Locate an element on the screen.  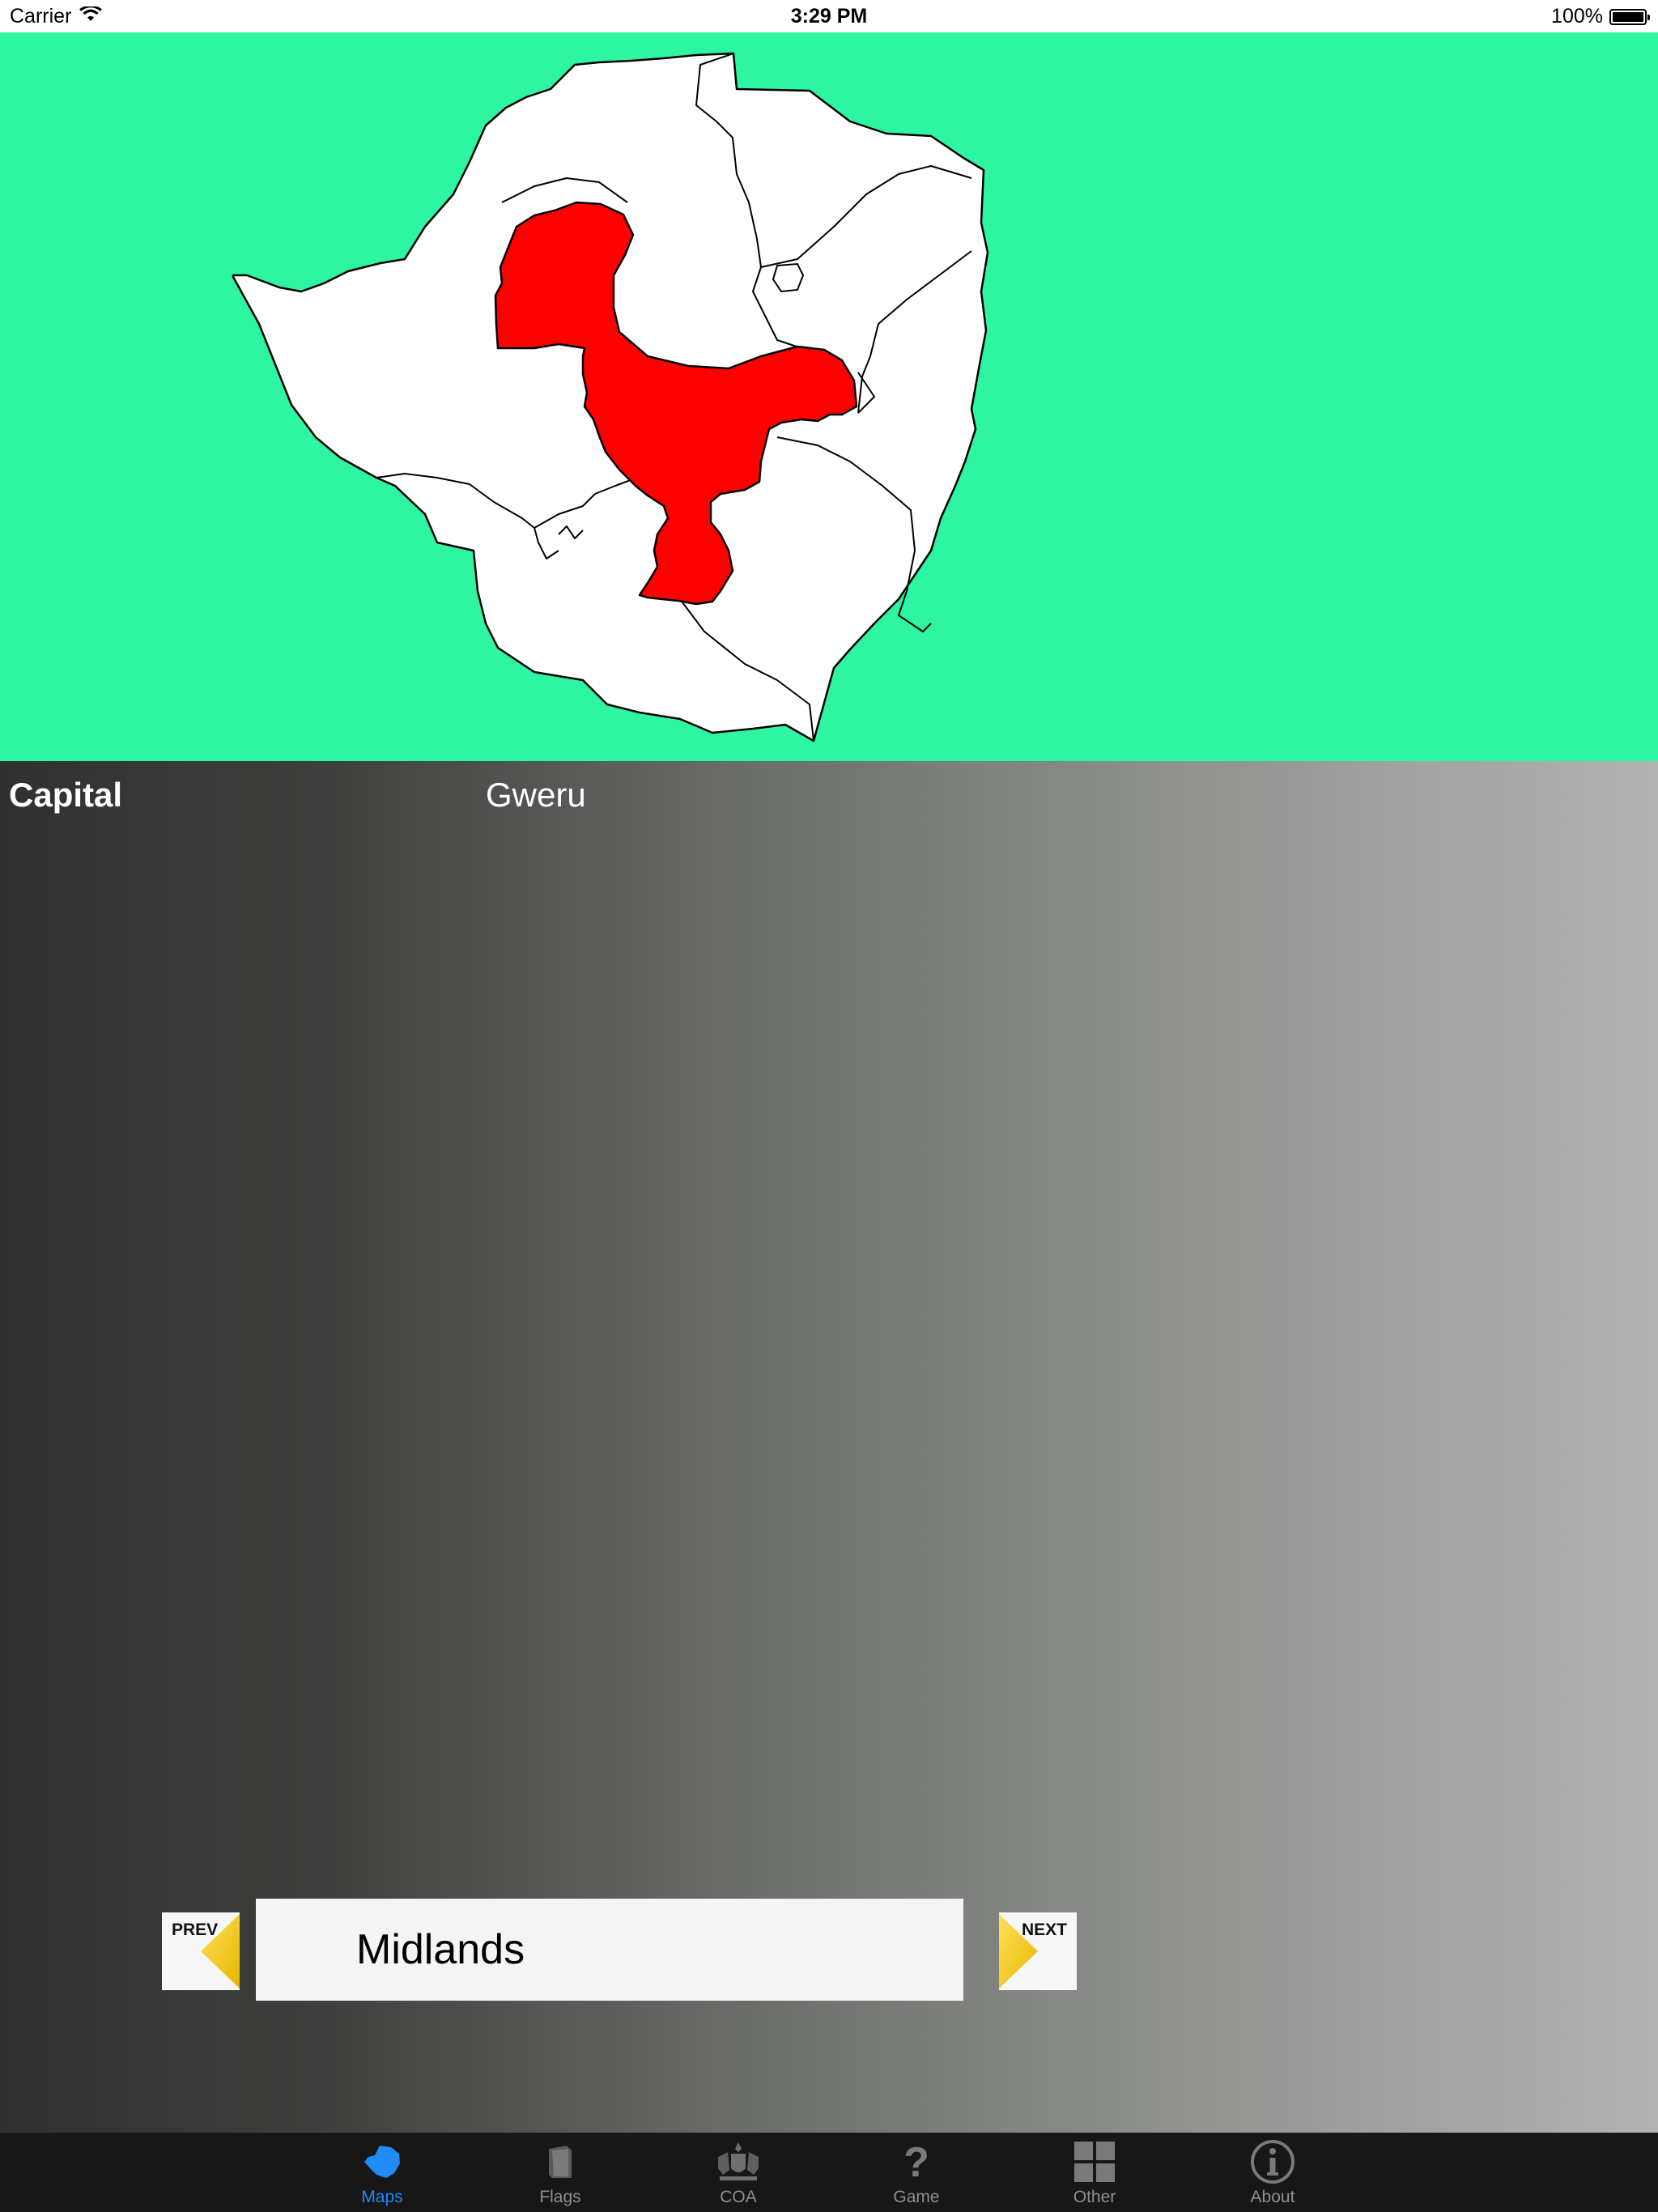
tab-label: About is located at coordinates (1272, 2197).